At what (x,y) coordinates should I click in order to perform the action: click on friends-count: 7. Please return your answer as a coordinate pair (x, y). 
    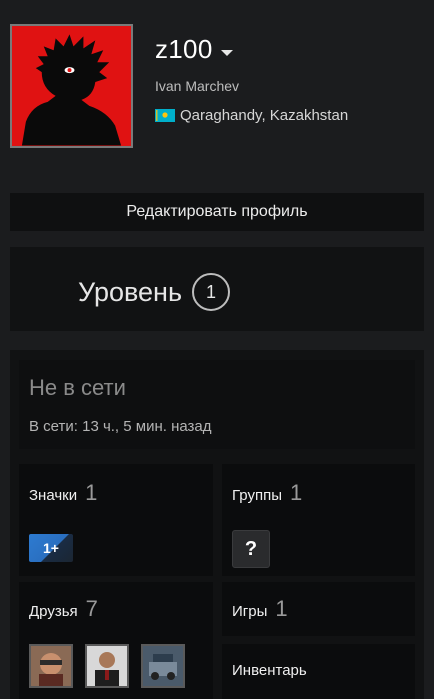
    Looking at the image, I should click on (91, 608).